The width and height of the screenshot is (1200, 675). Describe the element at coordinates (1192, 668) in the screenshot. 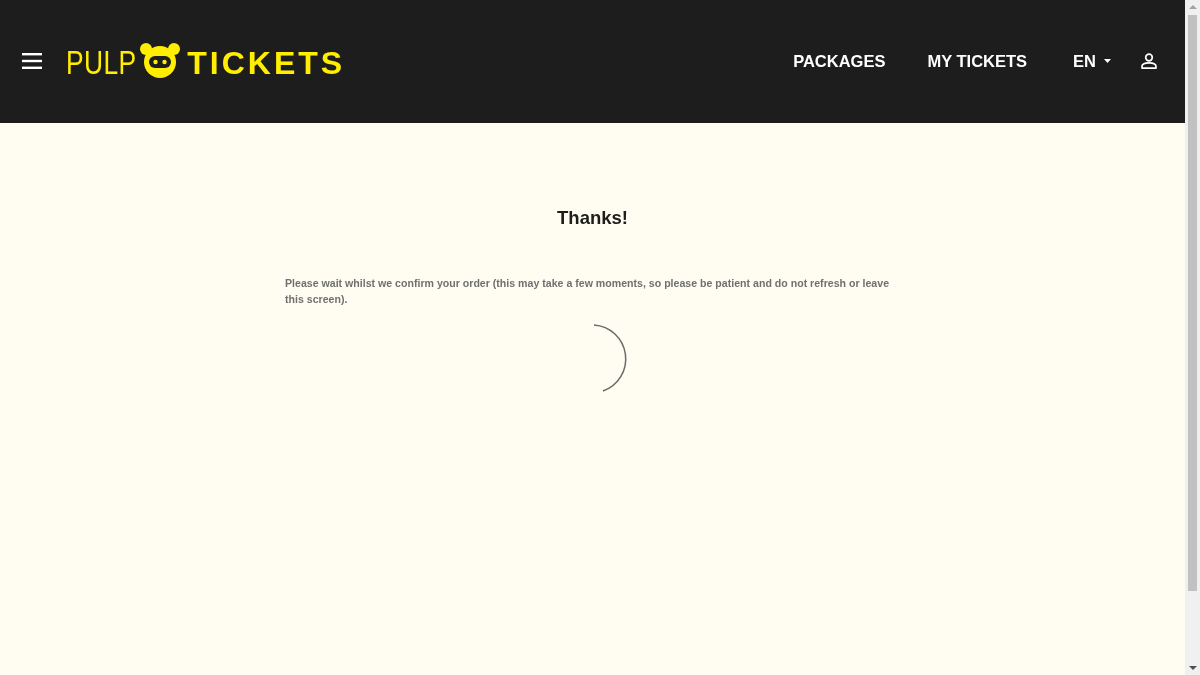

I see `scroll-down-icon` at that location.